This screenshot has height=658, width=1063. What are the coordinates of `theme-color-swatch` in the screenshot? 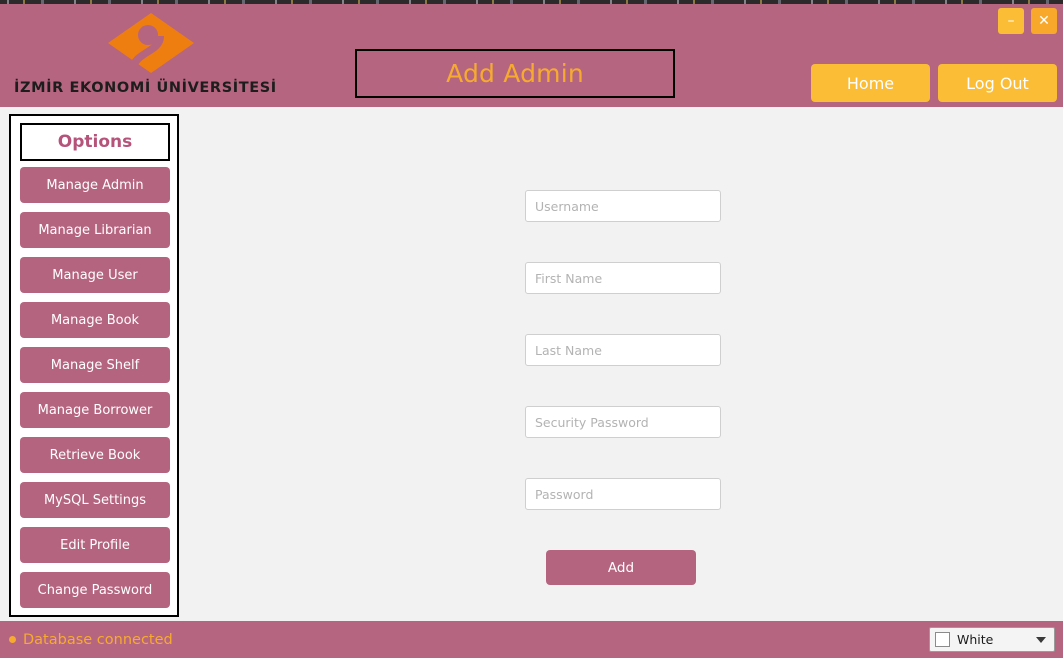 It's located at (942, 639).